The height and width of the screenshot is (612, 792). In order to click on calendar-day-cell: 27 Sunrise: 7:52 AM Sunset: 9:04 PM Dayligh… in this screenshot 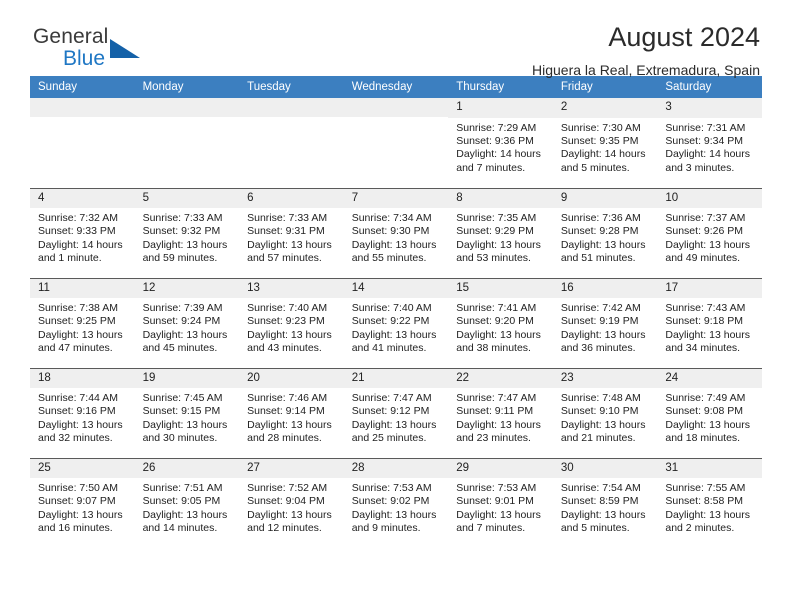, I will do `click(291, 502)`.